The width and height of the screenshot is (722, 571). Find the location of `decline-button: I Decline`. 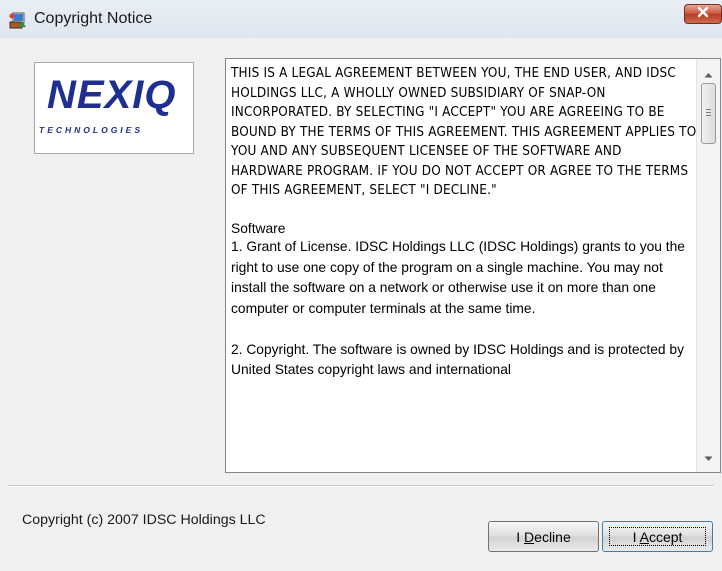

decline-button: I Decline is located at coordinates (543, 536).